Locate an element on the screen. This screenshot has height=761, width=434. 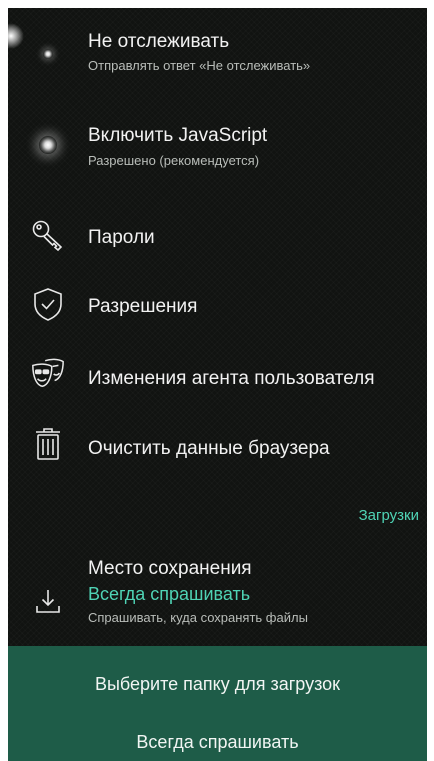
setting-subtitle: Разрешено (рекомендуется) is located at coordinates (174, 160).